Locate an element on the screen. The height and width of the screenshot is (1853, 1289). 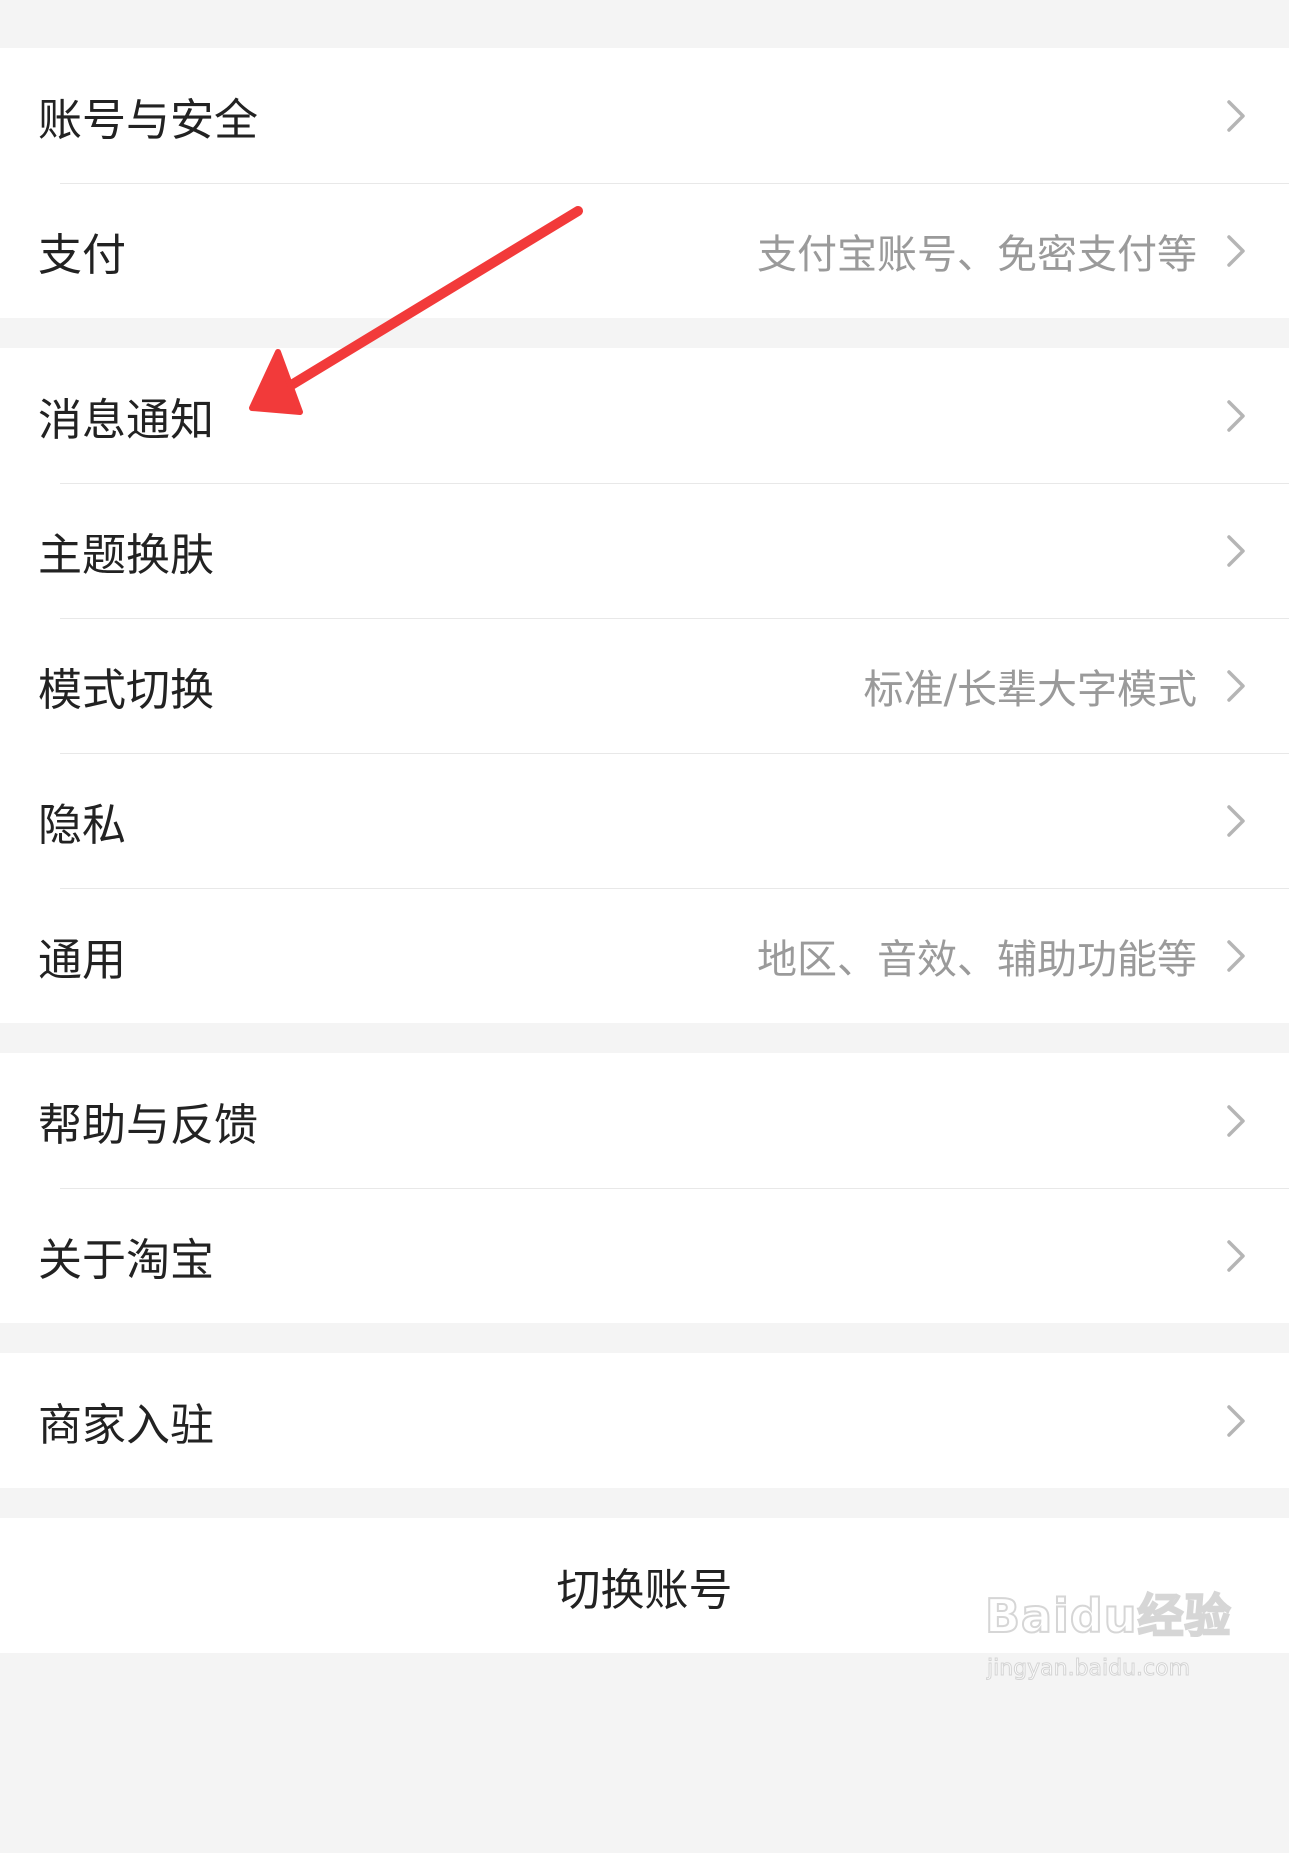
item-label: 消息通知 is located at coordinates (126, 420).